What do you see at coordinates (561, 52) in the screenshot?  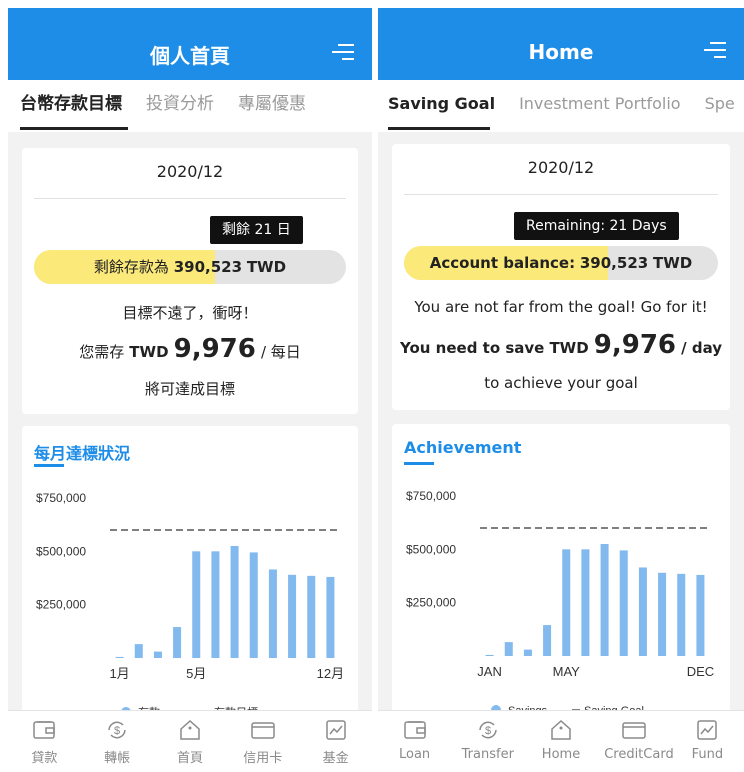 I see `page-title: Home` at bounding box center [561, 52].